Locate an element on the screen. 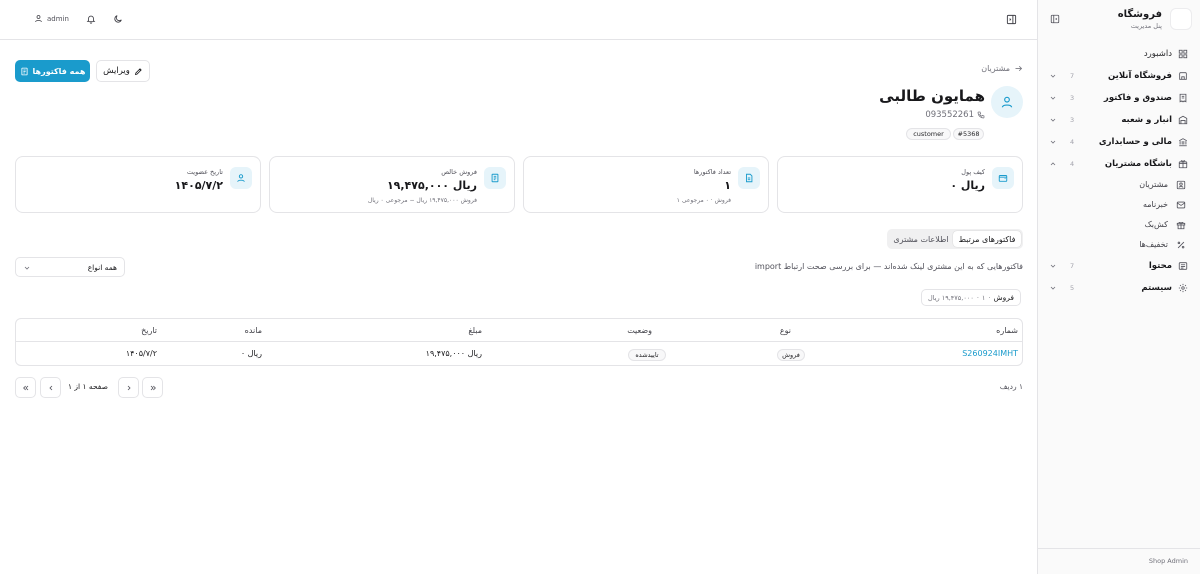  sidebar-item-pos-invoices: صندوق و فاکتور 3 is located at coordinates (1119, 99).